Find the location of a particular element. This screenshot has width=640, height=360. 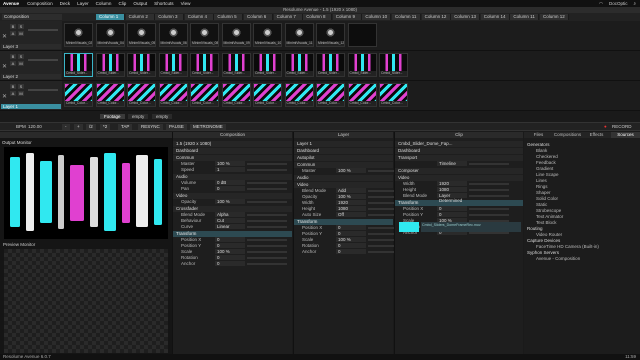

property-value: Off is located at coordinates (351, 214).